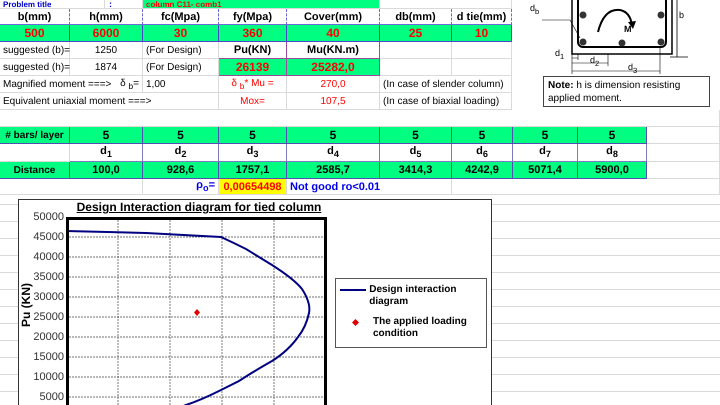 This screenshot has width=720, height=405. I want to click on input-value: 25, so click(416, 33).